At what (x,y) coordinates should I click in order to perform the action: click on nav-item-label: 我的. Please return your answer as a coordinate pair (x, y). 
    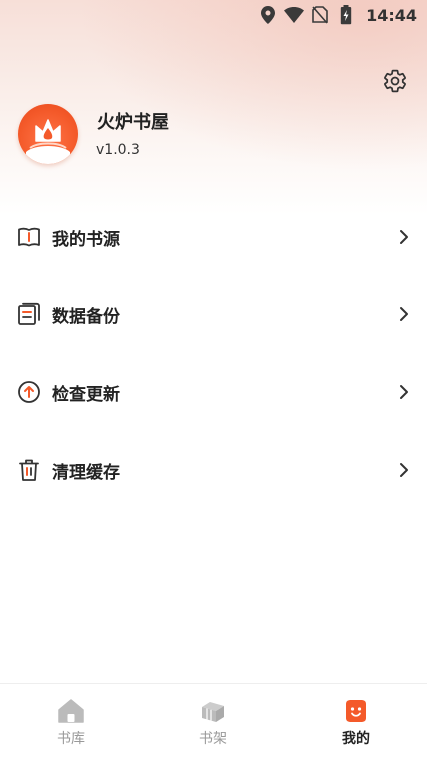
    Looking at the image, I should click on (356, 739).